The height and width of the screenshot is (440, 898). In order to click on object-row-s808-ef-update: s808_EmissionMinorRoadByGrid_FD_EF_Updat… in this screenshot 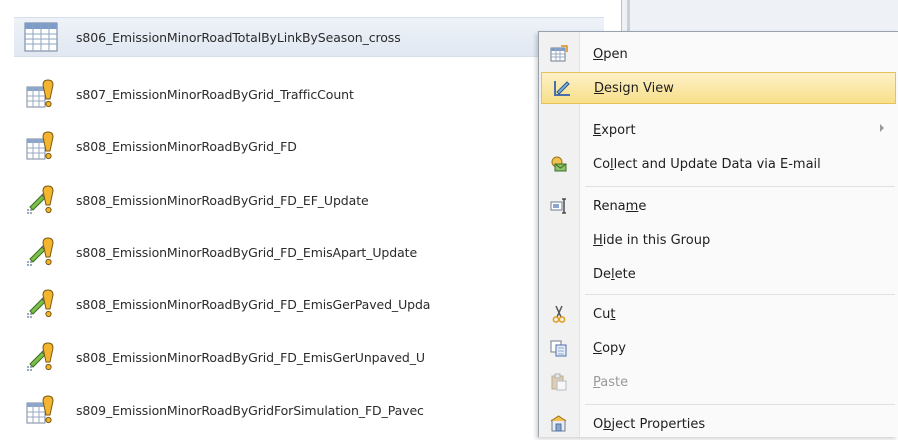, I will do `click(309, 200)`.